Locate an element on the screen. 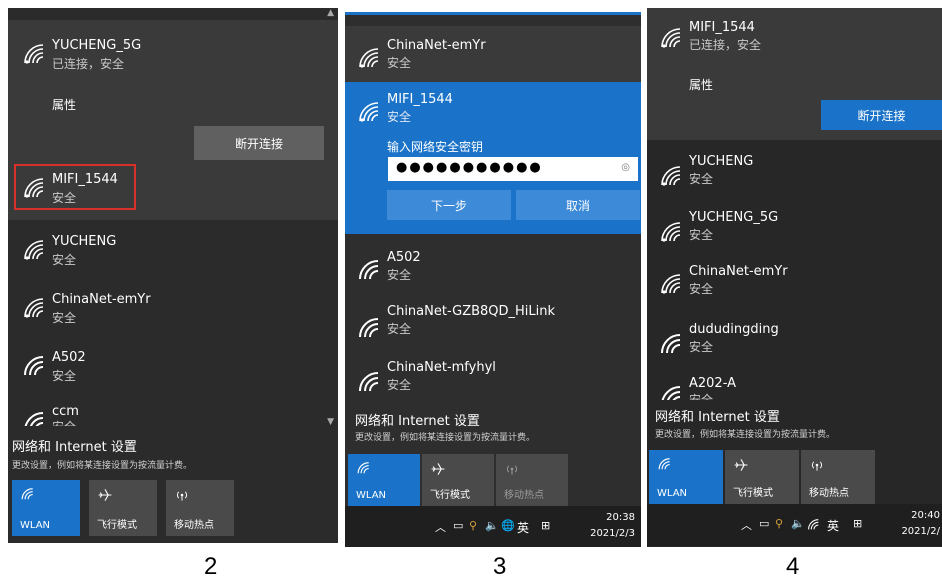 This screenshot has height=587, width=942. network-item-ccm: ccm 安全 is located at coordinates (173, 410).